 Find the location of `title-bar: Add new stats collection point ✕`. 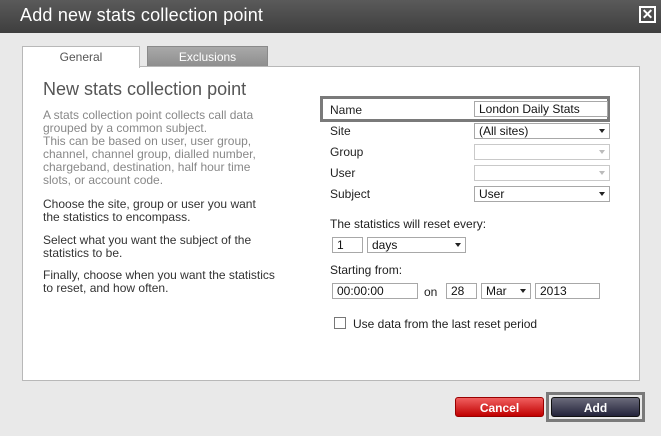

title-bar: Add new stats collection point ✕ is located at coordinates (330, 16).